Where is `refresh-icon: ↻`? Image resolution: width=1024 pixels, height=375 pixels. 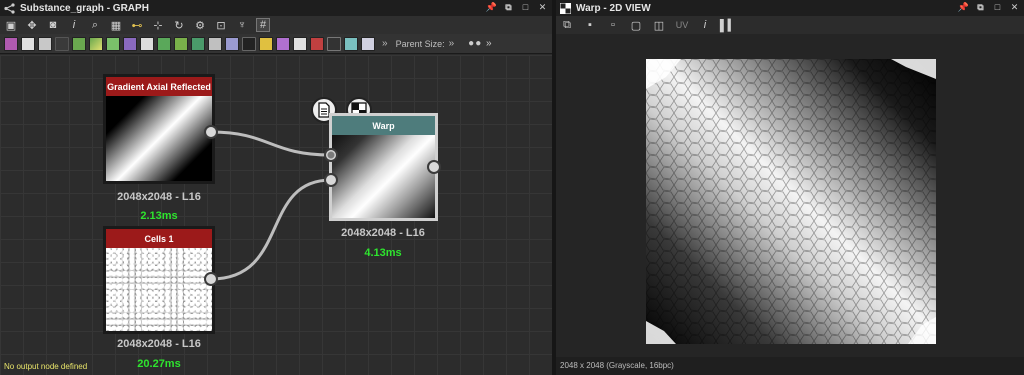 refresh-icon: ↻ is located at coordinates (179, 25).